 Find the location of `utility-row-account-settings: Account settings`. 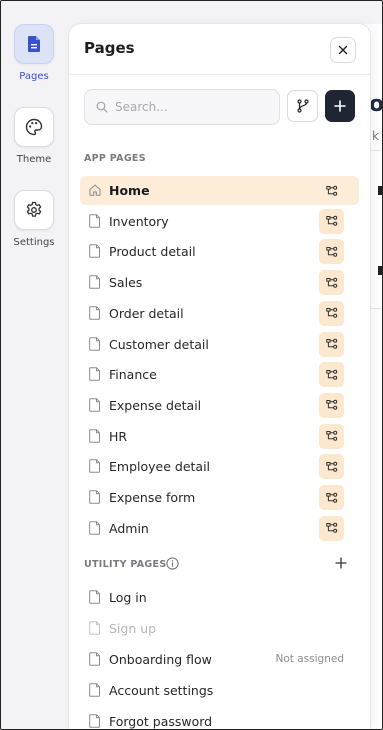

utility-row-account-settings: Account settings is located at coordinates (219, 690).